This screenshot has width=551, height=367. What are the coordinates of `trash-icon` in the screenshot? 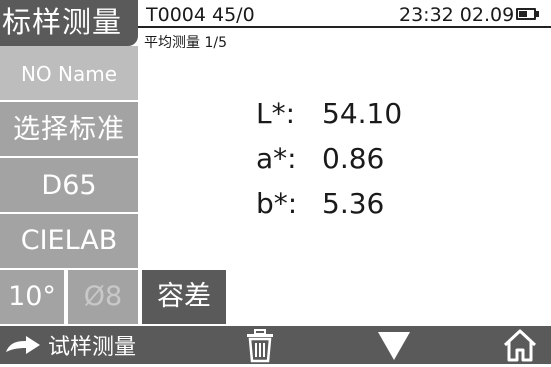 It's located at (260, 346).